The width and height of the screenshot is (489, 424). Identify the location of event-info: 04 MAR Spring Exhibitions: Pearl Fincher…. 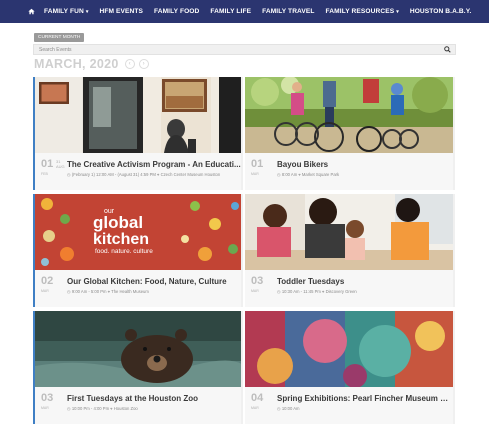
(349, 405).